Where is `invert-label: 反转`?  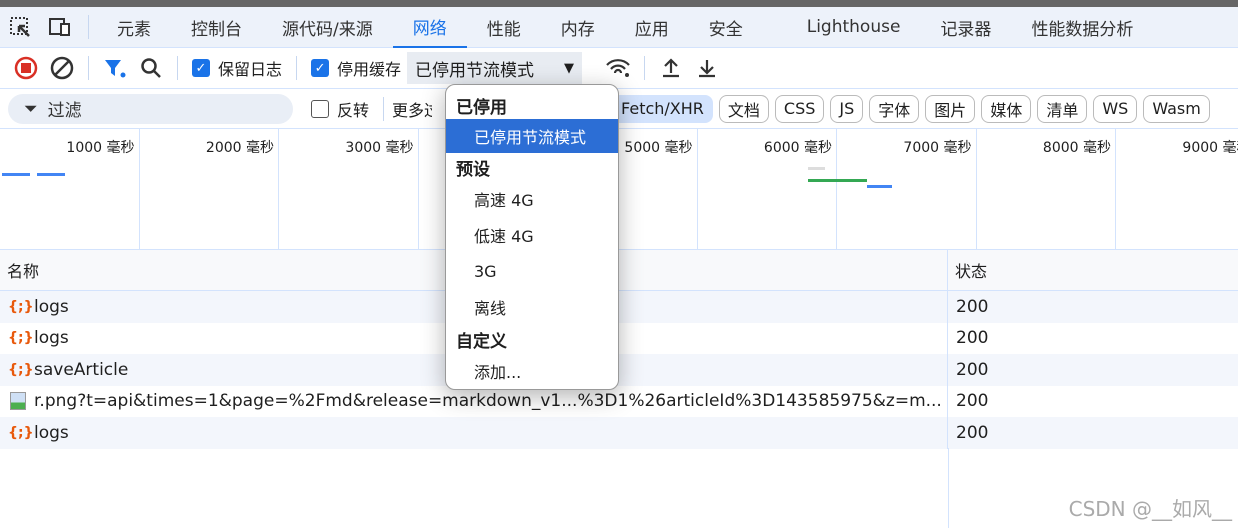
invert-label: 反转 is located at coordinates (353, 110).